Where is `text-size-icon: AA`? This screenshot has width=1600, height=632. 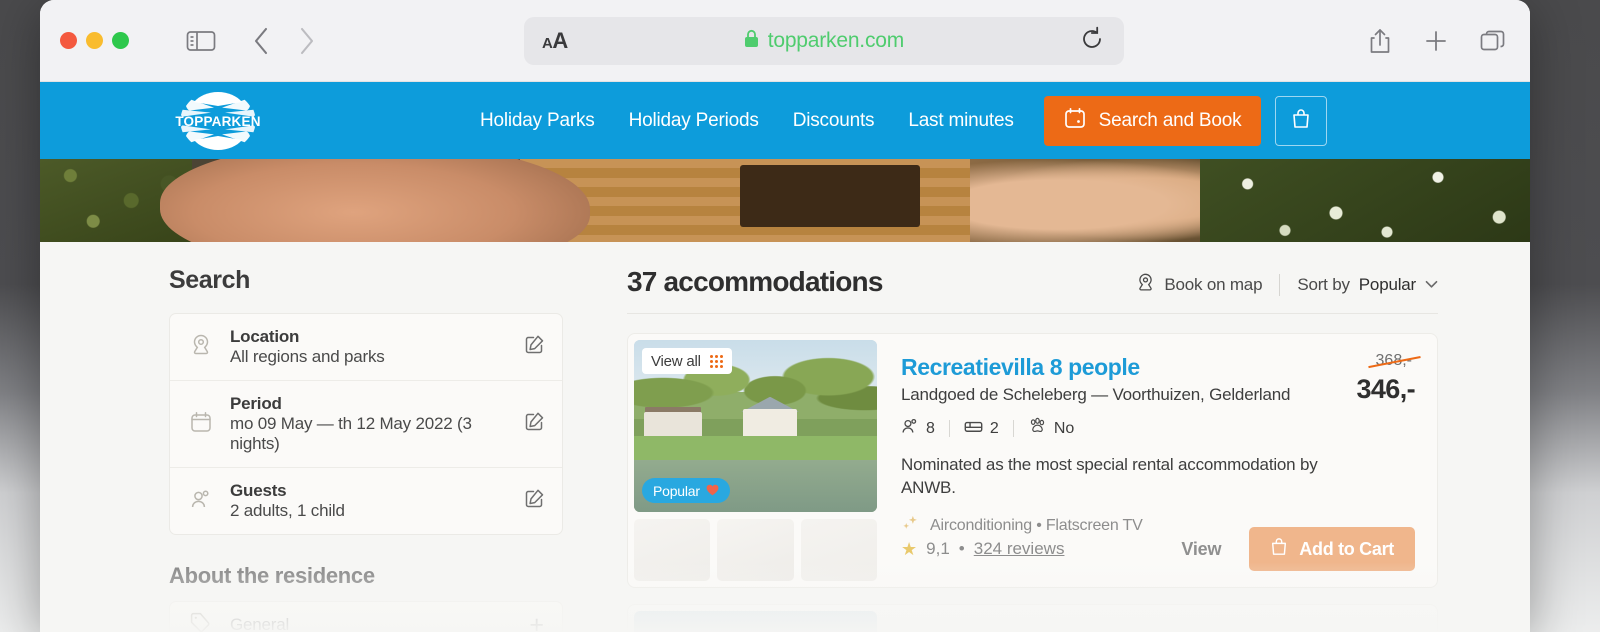 text-size-icon: AA is located at coordinates (555, 41).